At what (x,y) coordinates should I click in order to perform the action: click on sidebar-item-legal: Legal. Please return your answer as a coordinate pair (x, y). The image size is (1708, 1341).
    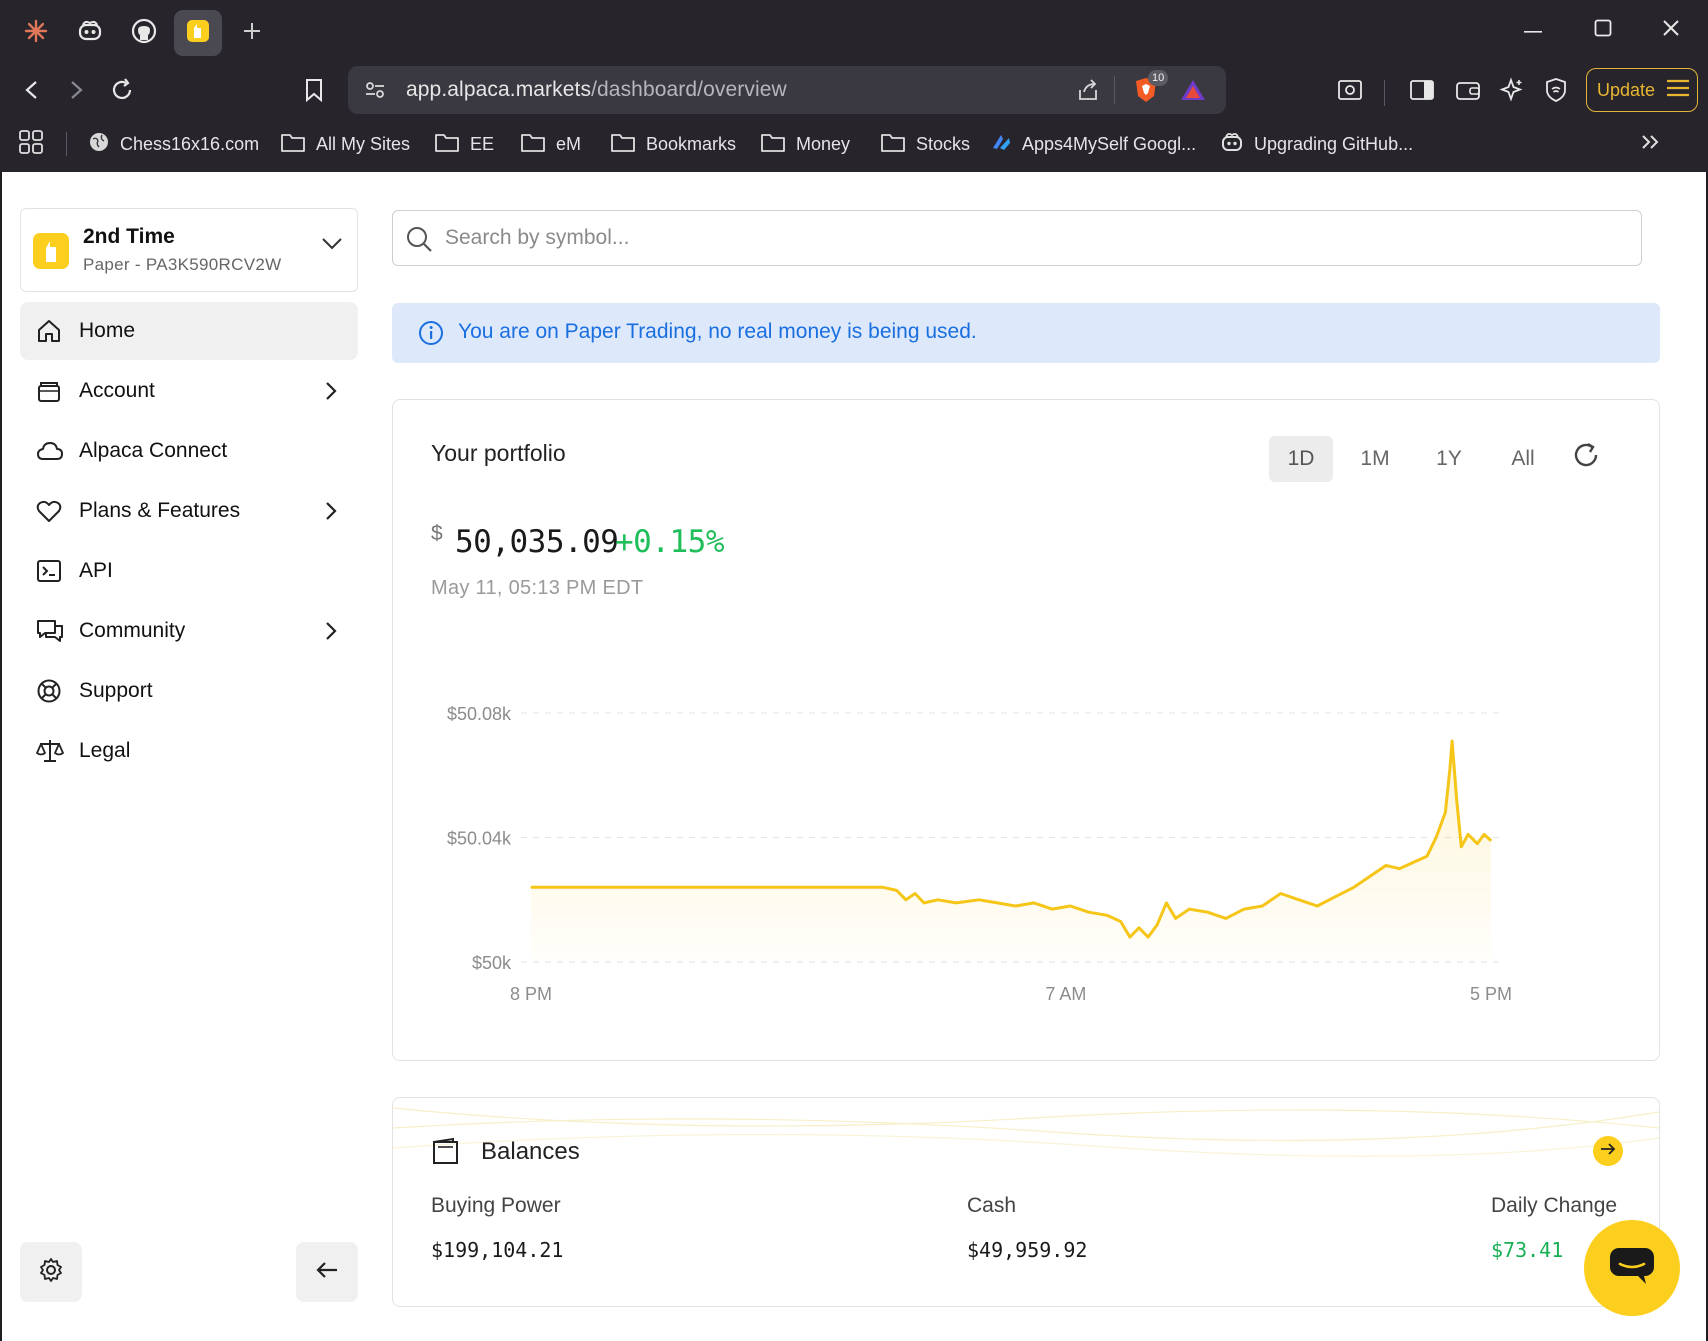
    Looking at the image, I should click on (189, 751).